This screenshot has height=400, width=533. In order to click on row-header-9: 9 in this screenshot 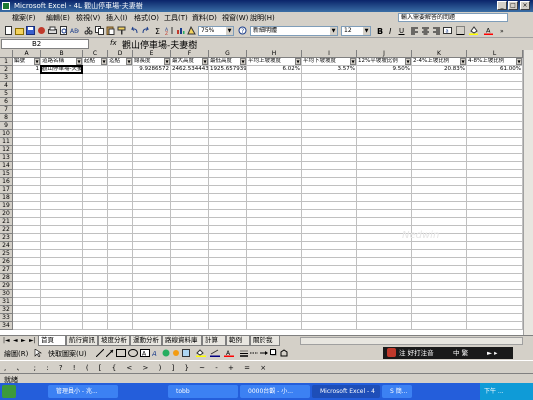, I will do `click(6, 126)`.